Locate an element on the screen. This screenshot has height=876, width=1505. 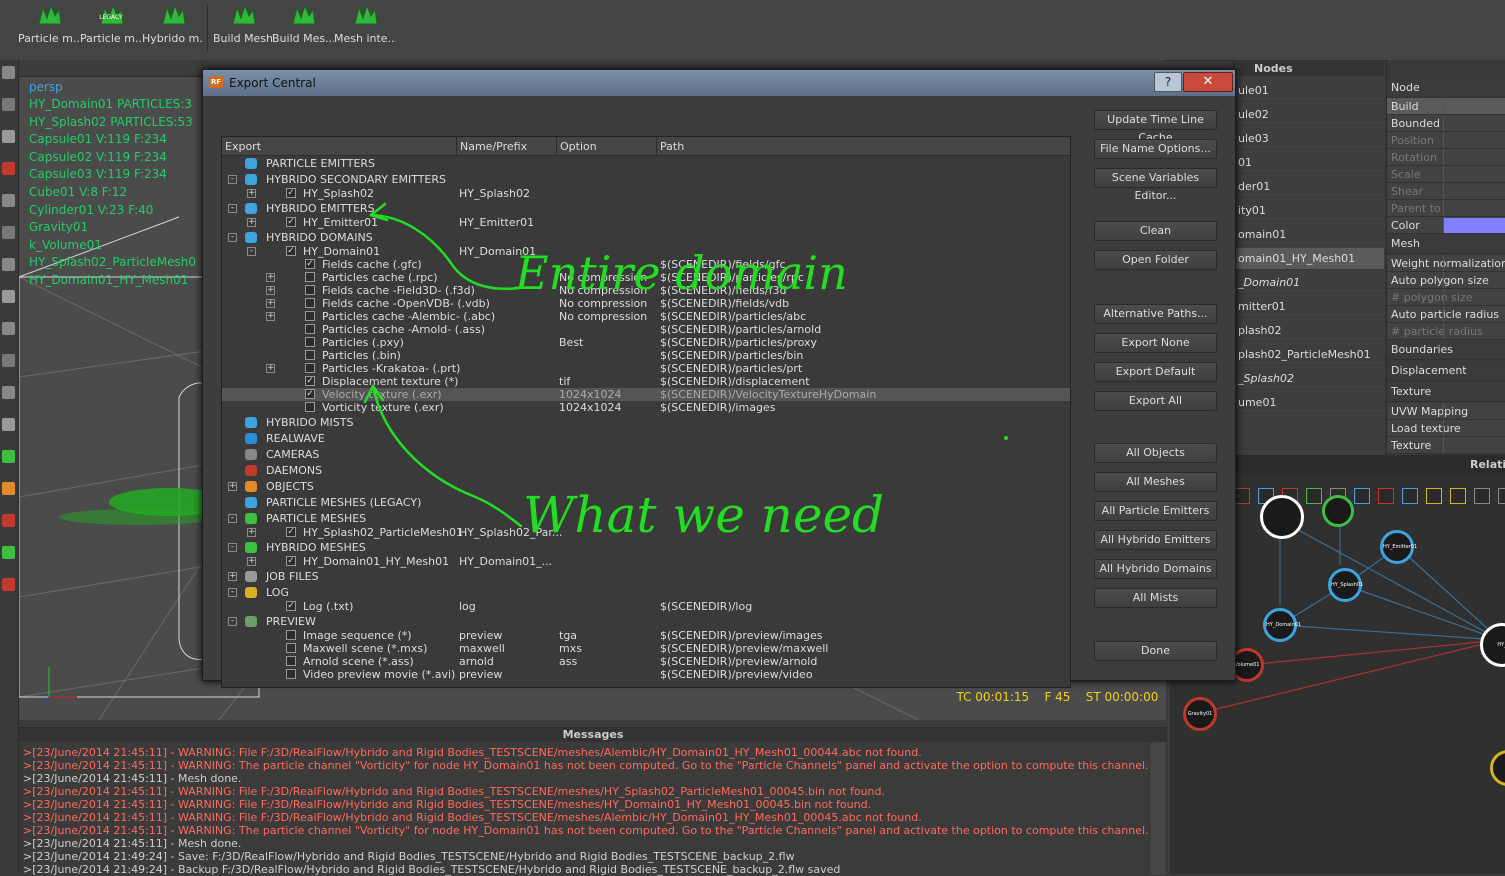
node-list-item: _Splash02 is located at coordinates (1309, 379).